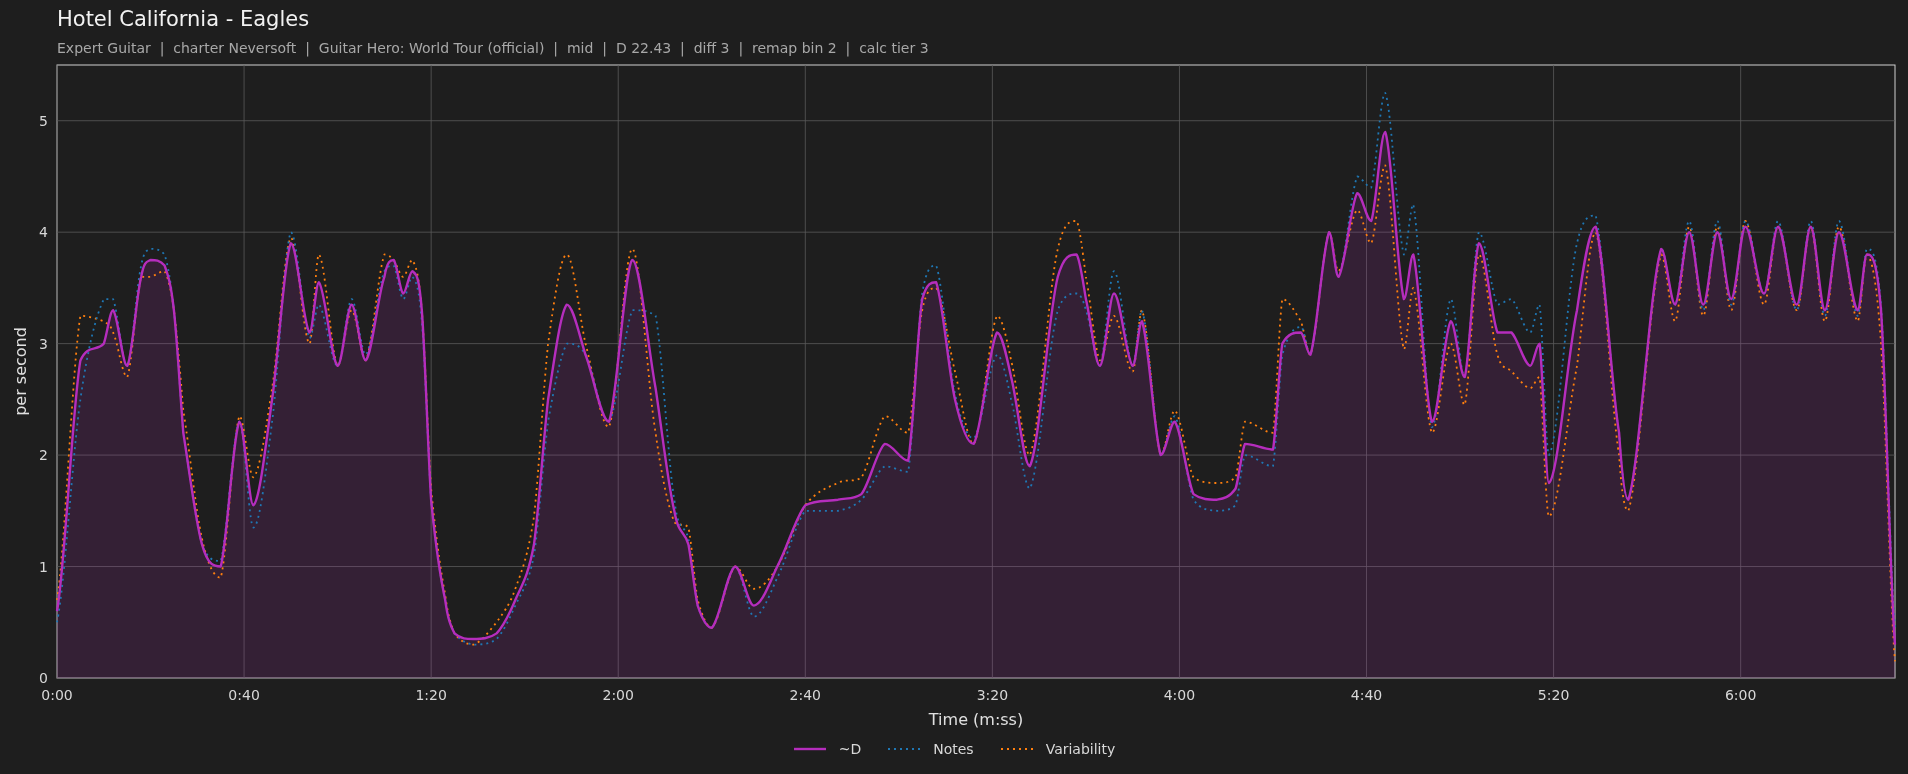 The height and width of the screenshot is (774, 1908). I want to click on tick-label: 5:20, so click(1553, 695).